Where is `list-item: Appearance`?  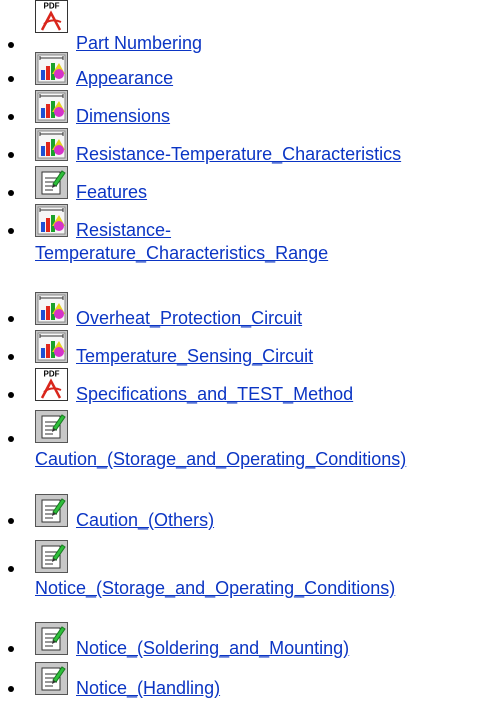
list-item: Appearance is located at coordinates (246, 71).